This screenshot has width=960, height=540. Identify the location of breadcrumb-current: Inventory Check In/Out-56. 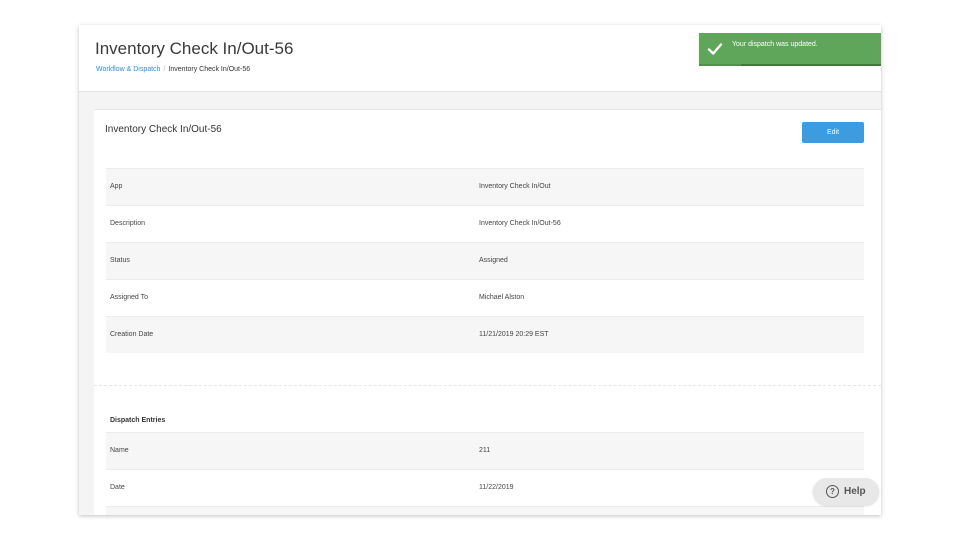
(209, 69).